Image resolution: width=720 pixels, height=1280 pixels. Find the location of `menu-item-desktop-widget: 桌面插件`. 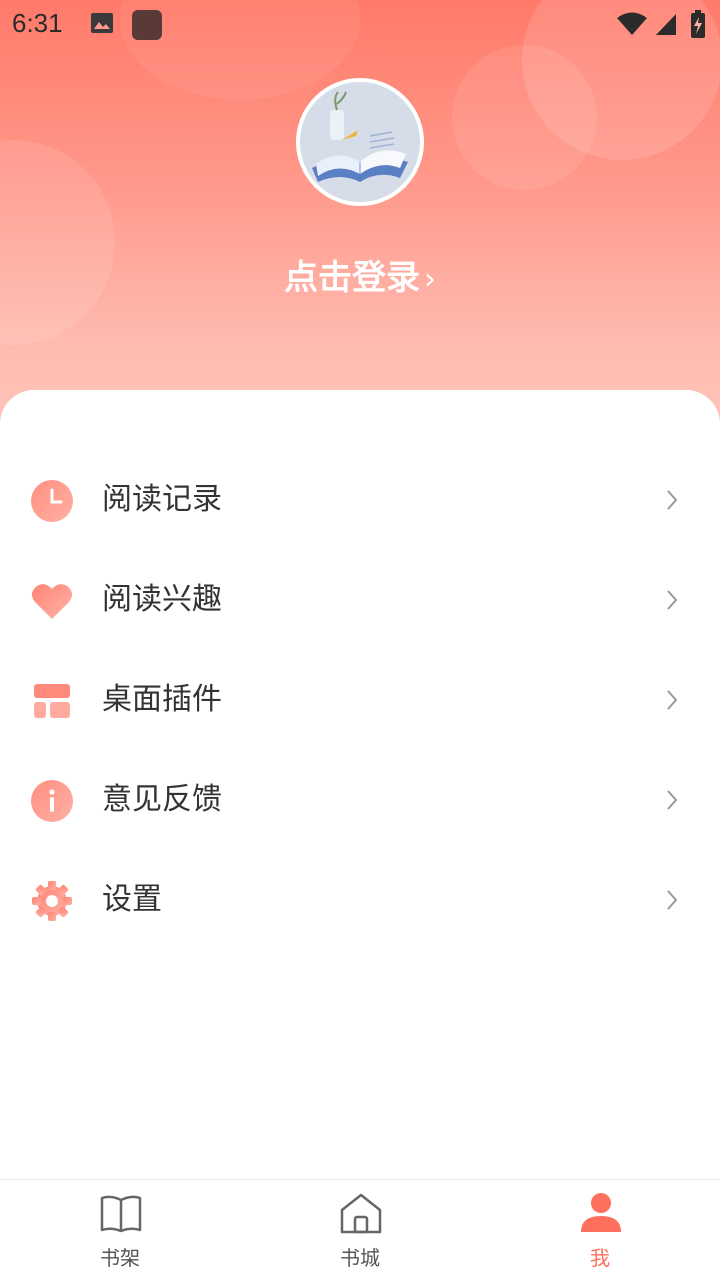

menu-item-desktop-widget: 桌面插件 is located at coordinates (360, 700).